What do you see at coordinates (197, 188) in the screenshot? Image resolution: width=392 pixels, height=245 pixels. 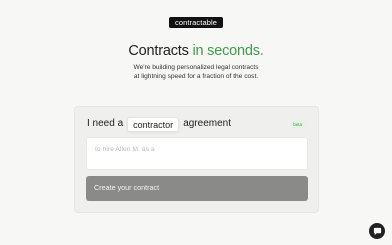 I see `create-contract-button: Create your contract` at bounding box center [197, 188].